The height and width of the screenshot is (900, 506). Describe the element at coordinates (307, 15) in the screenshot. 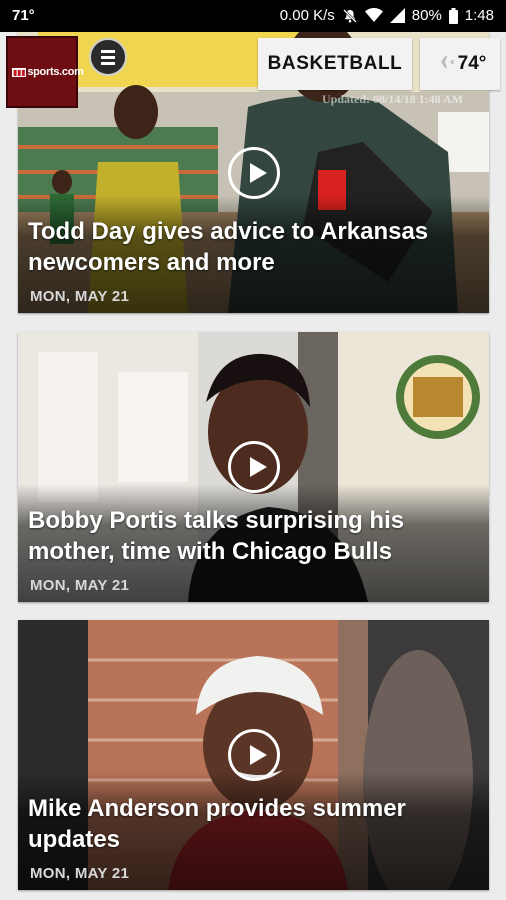

I see `status-speed: 0.00 K/s` at that location.